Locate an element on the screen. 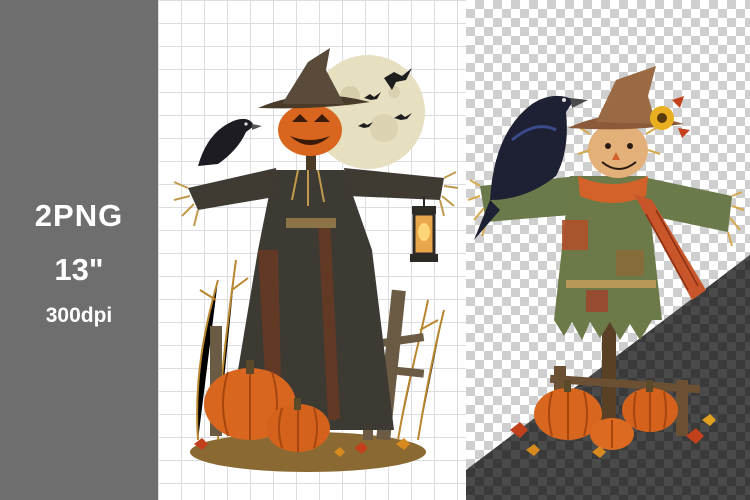  jack-o-lantern-head is located at coordinates (310, 130).